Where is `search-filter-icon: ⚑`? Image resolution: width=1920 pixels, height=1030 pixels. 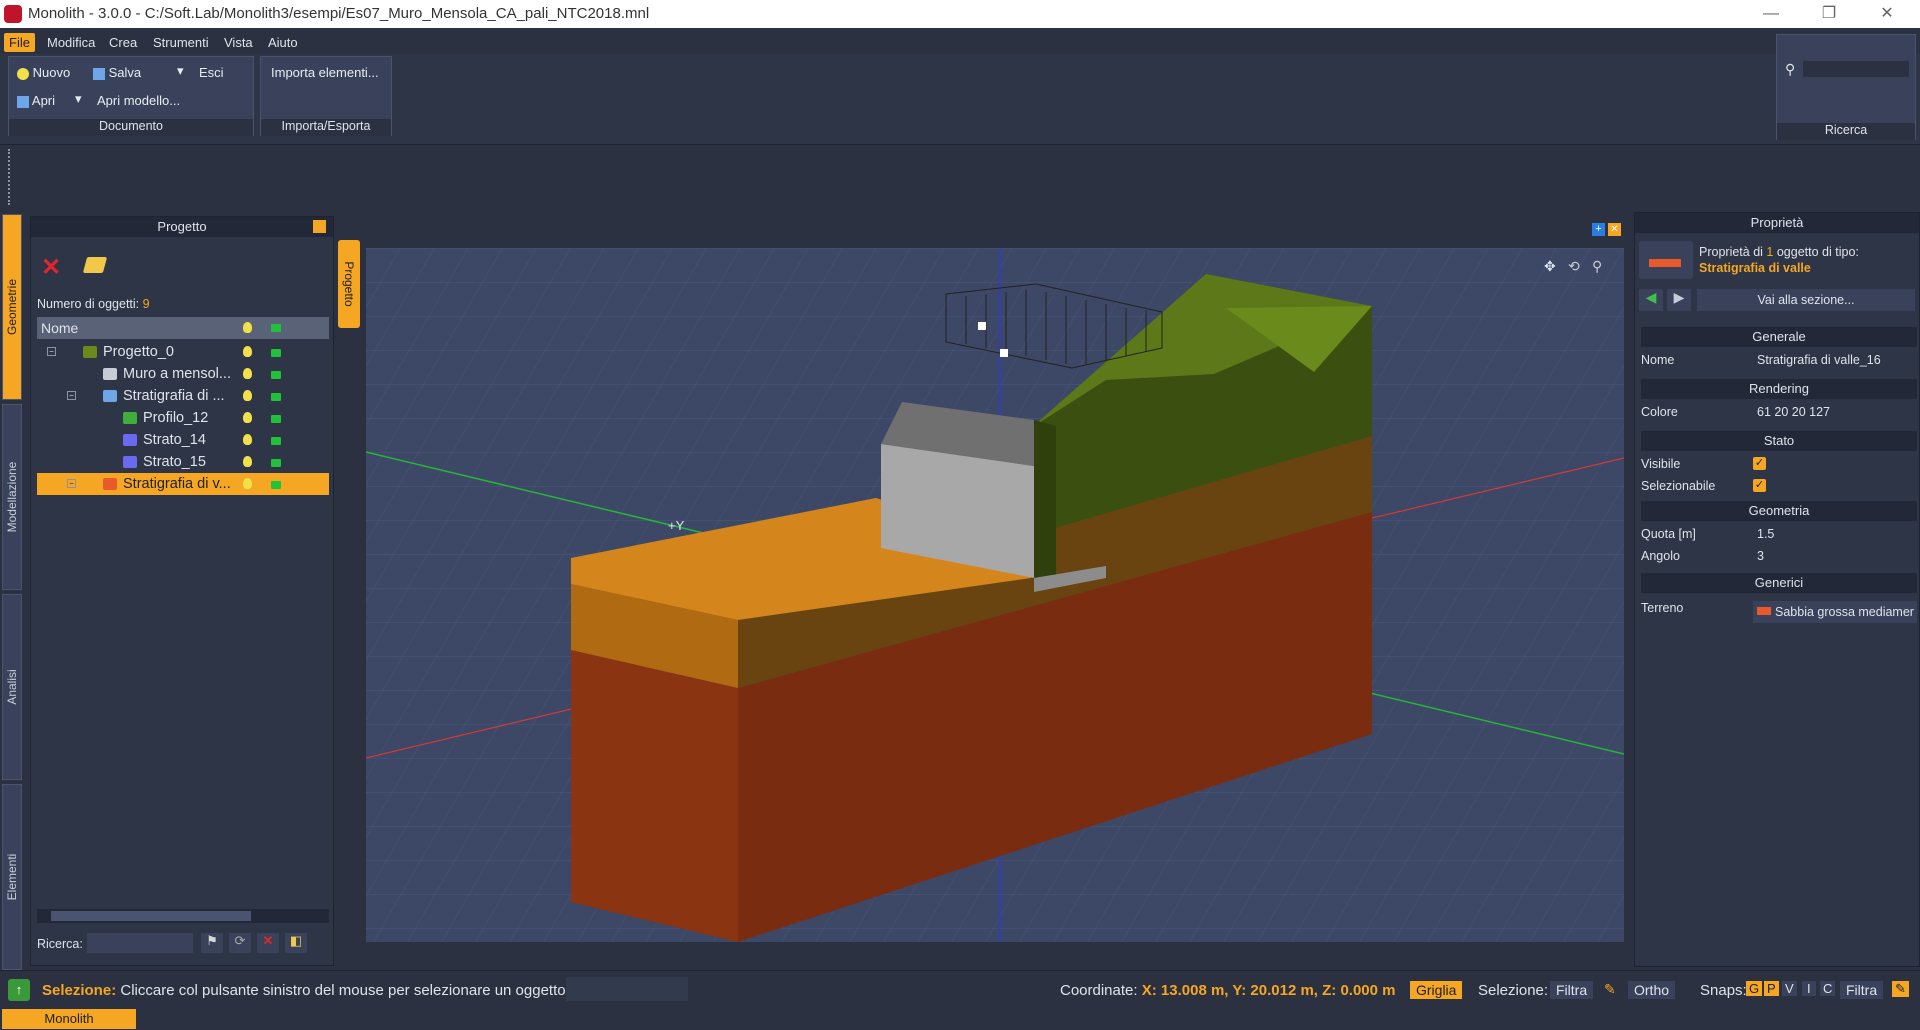
search-filter-icon: ⚑ is located at coordinates (212, 943).